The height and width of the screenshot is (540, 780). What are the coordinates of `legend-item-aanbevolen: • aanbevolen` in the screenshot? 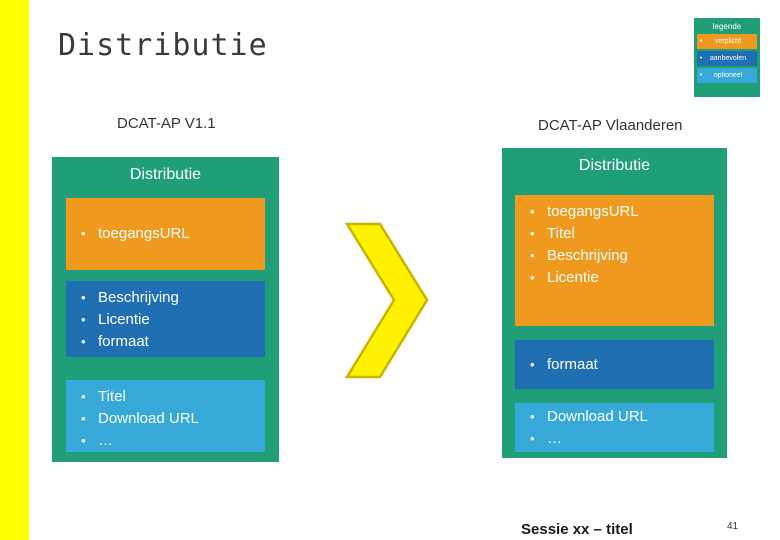 It's located at (727, 58).